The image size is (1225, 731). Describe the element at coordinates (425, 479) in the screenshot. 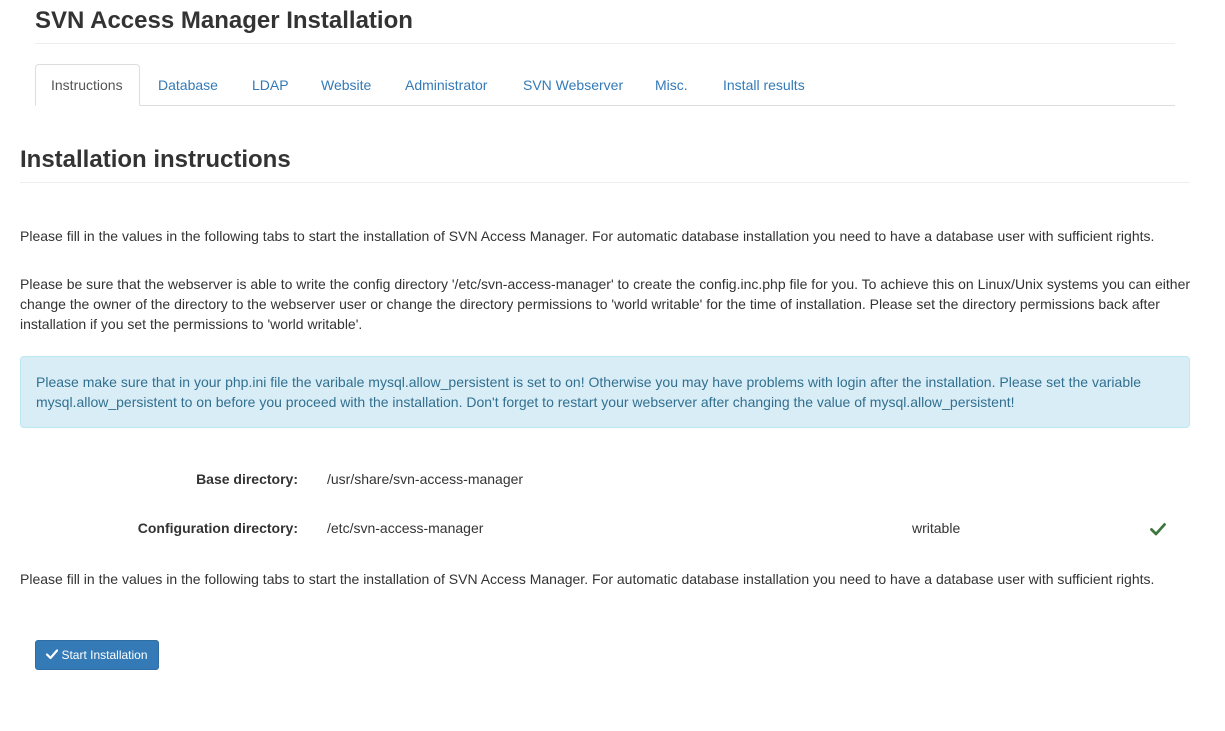

I see `base-directory-value: /usr/share/svn-access-manager` at that location.